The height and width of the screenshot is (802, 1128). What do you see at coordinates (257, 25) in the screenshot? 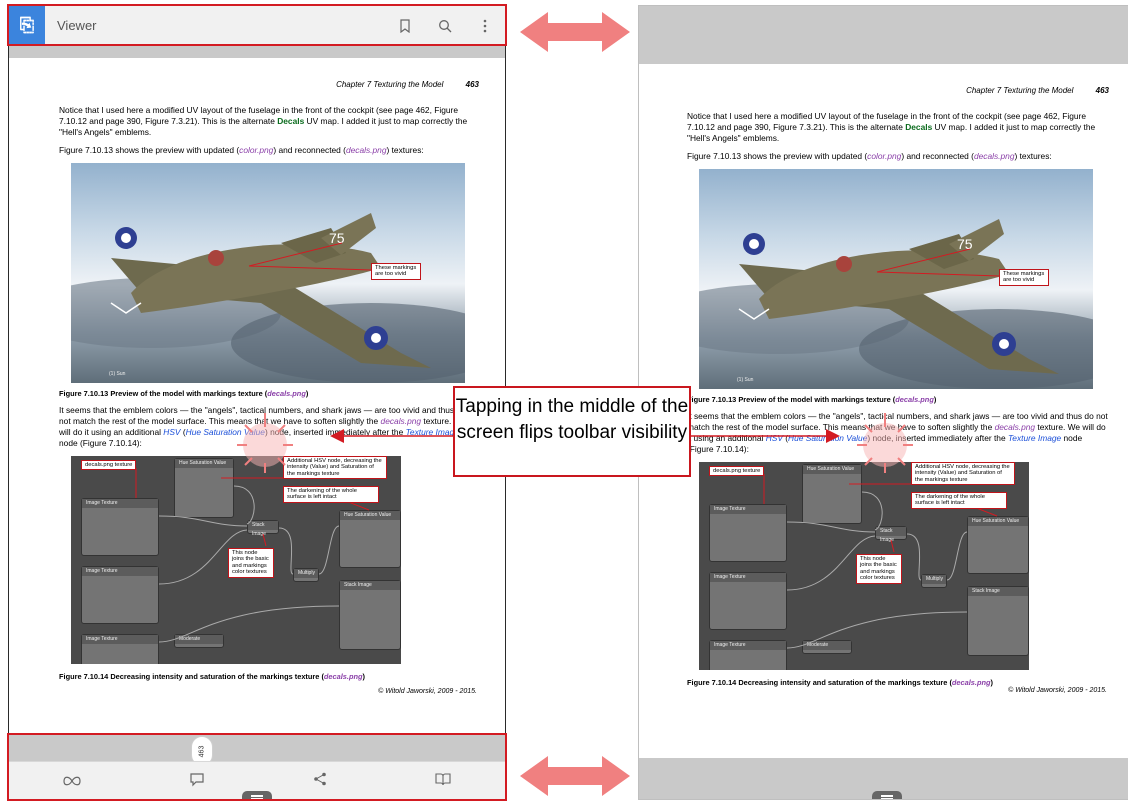
I see `toolbar-highlight-top` at bounding box center [257, 25].